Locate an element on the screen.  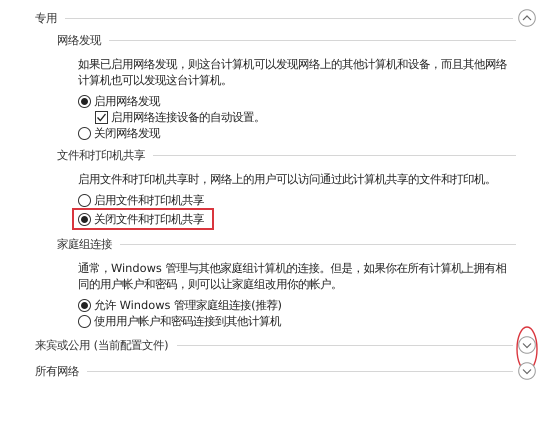
checkbox-label: 启用网络连接设备的自动设置。 is located at coordinates (188, 117).